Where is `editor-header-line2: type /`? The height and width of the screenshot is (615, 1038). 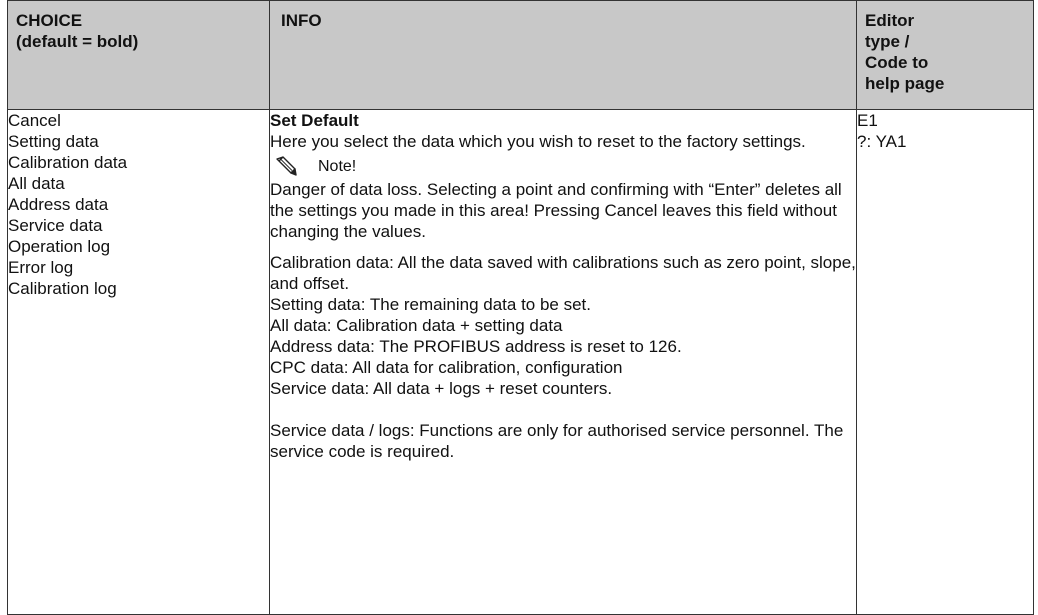
editor-header-line2: type / is located at coordinates (887, 41).